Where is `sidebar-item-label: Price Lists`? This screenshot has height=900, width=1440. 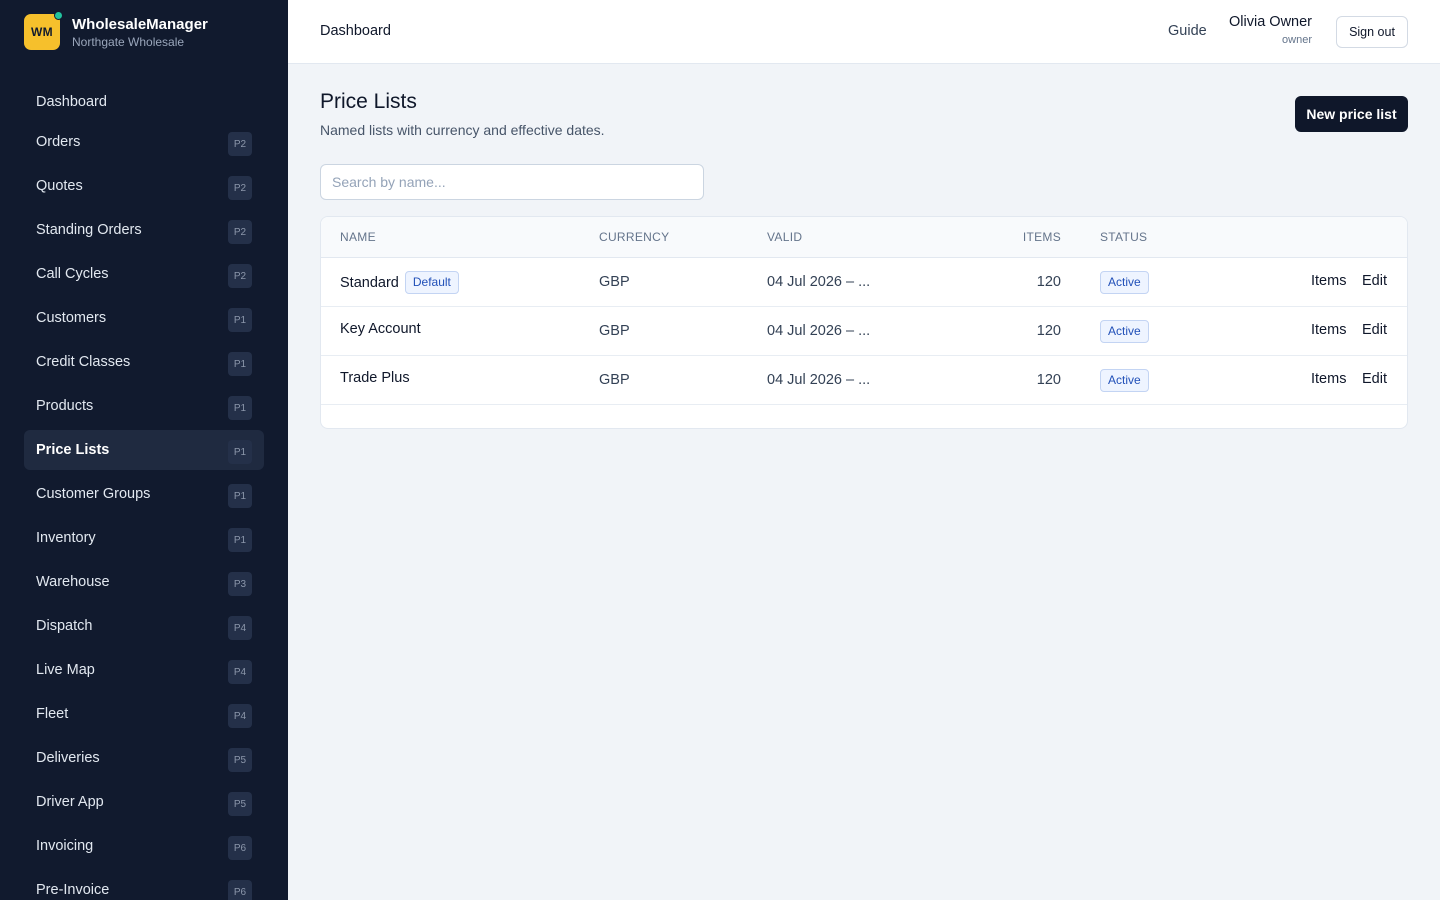
sidebar-item-label: Price Lists is located at coordinates (73, 450).